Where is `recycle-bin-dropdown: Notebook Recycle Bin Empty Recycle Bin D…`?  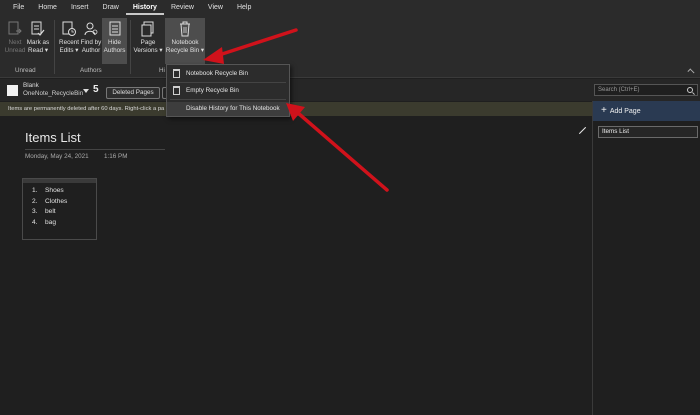 recycle-bin-dropdown: Notebook Recycle Bin Empty Recycle Bin D… is located at coordinates (228, 90).